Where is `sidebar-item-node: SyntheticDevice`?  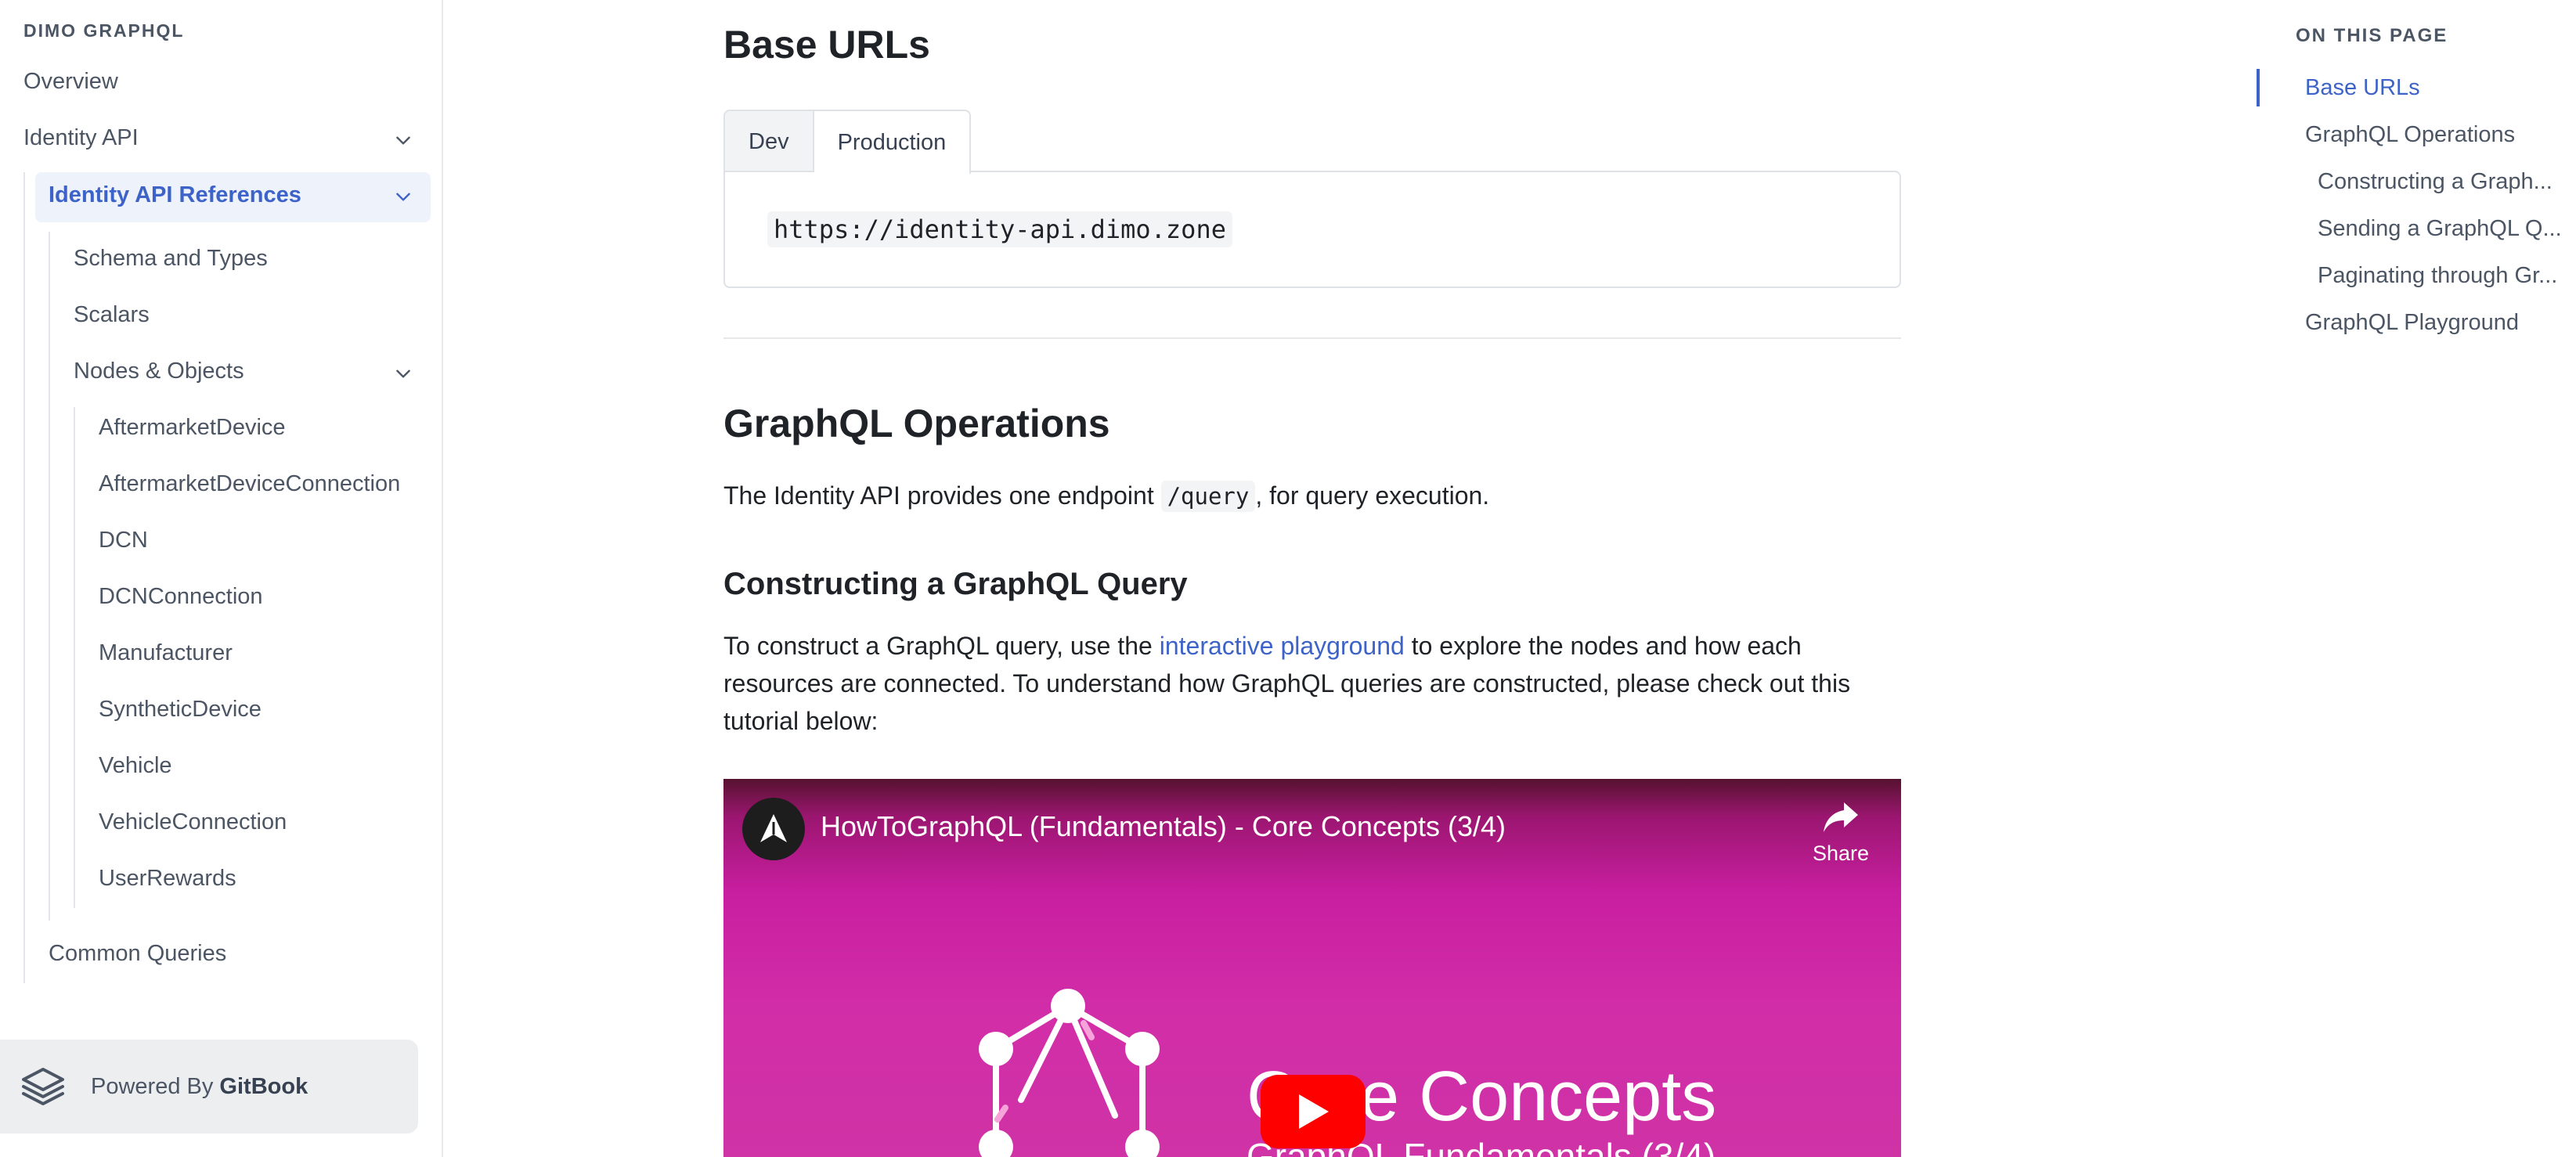 sidebar-item-node: SyntheticDevice is located at coordinates (180, 710).